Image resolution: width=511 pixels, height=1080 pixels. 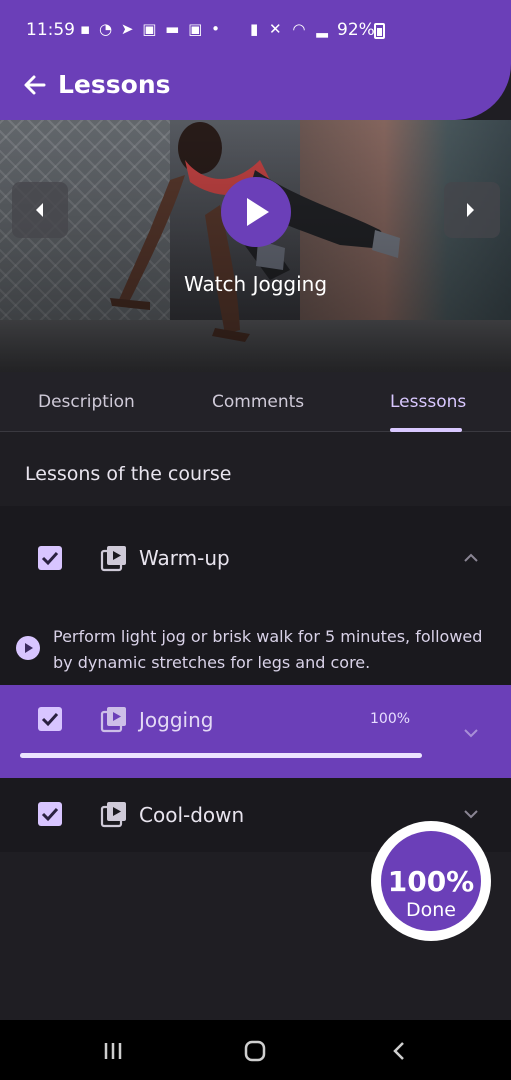 I want to click on system-icons: ▮ ✕ ◠ ▂, so click(x=290, y=29).